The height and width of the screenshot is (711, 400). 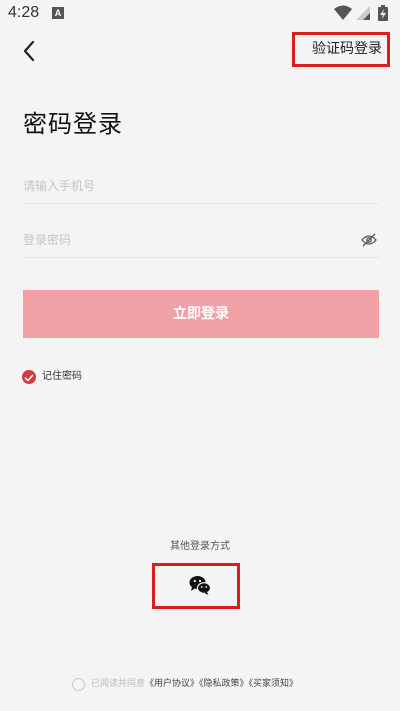 I want to click on privacy-policy-link: 《隐私政策》, so click(x=224, y=684).